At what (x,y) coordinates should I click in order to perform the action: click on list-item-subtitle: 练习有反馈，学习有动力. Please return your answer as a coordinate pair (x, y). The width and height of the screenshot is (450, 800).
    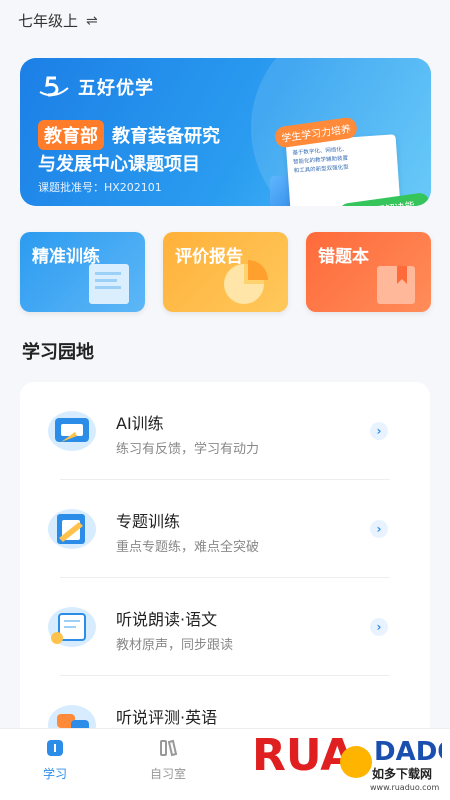
    Looking at the image, I should click on (188, 449).